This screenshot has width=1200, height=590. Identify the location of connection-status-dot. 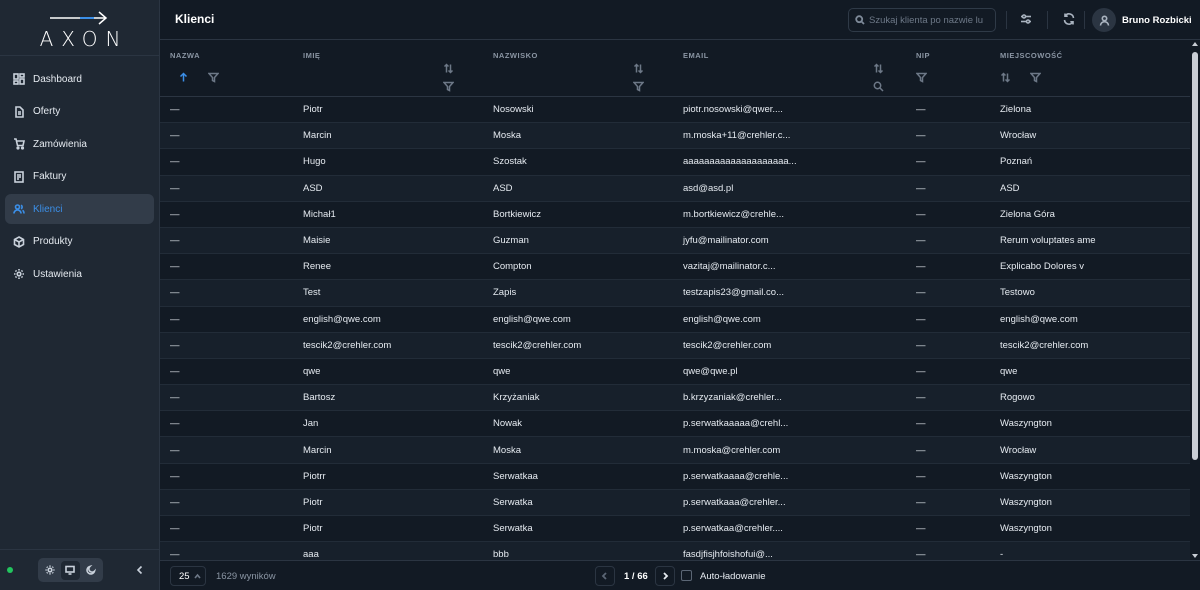
(10, 570).